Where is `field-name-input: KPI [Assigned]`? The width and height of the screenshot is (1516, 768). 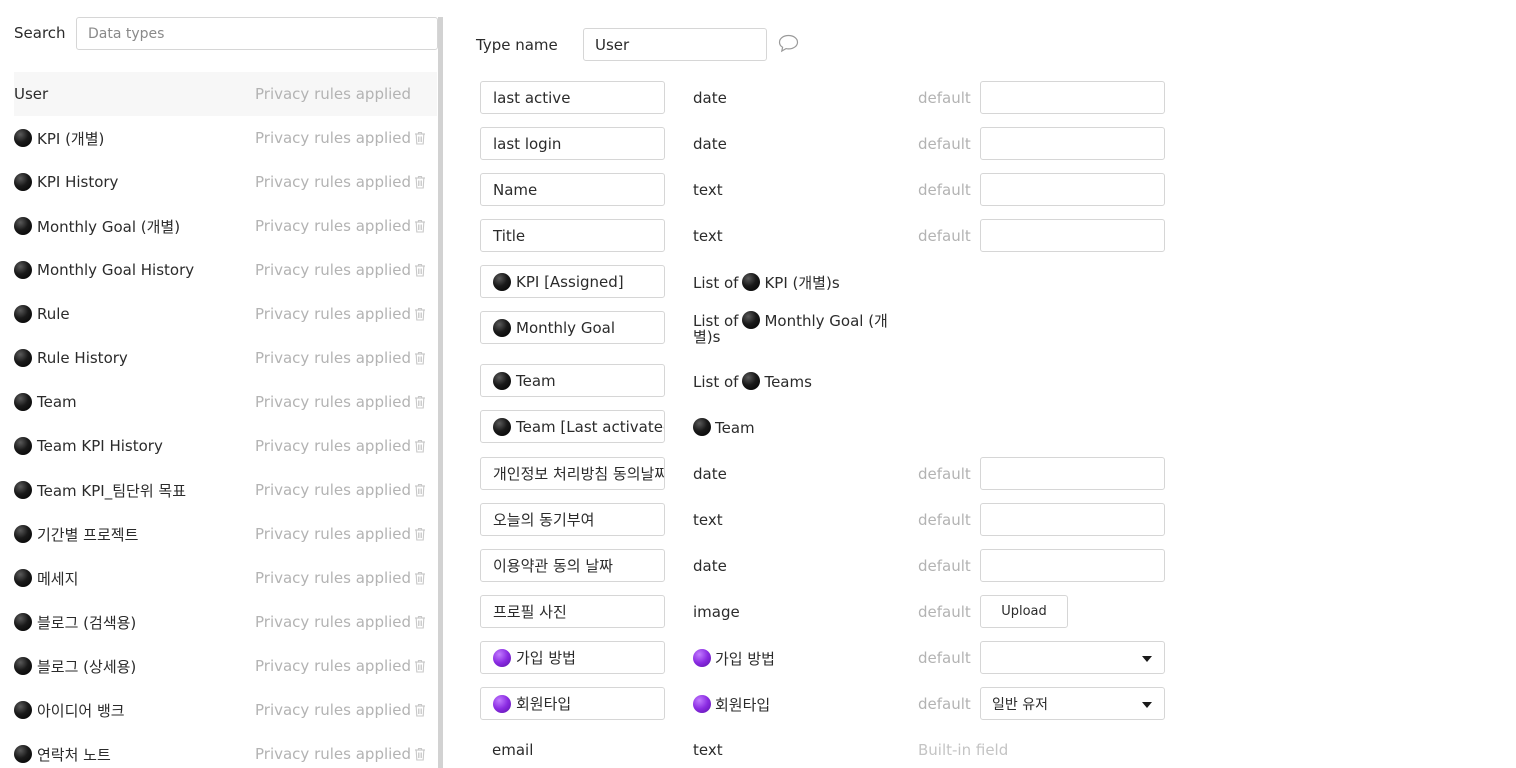
field-name-input: KPI [Assigned] is located at coordinates (572, 281).